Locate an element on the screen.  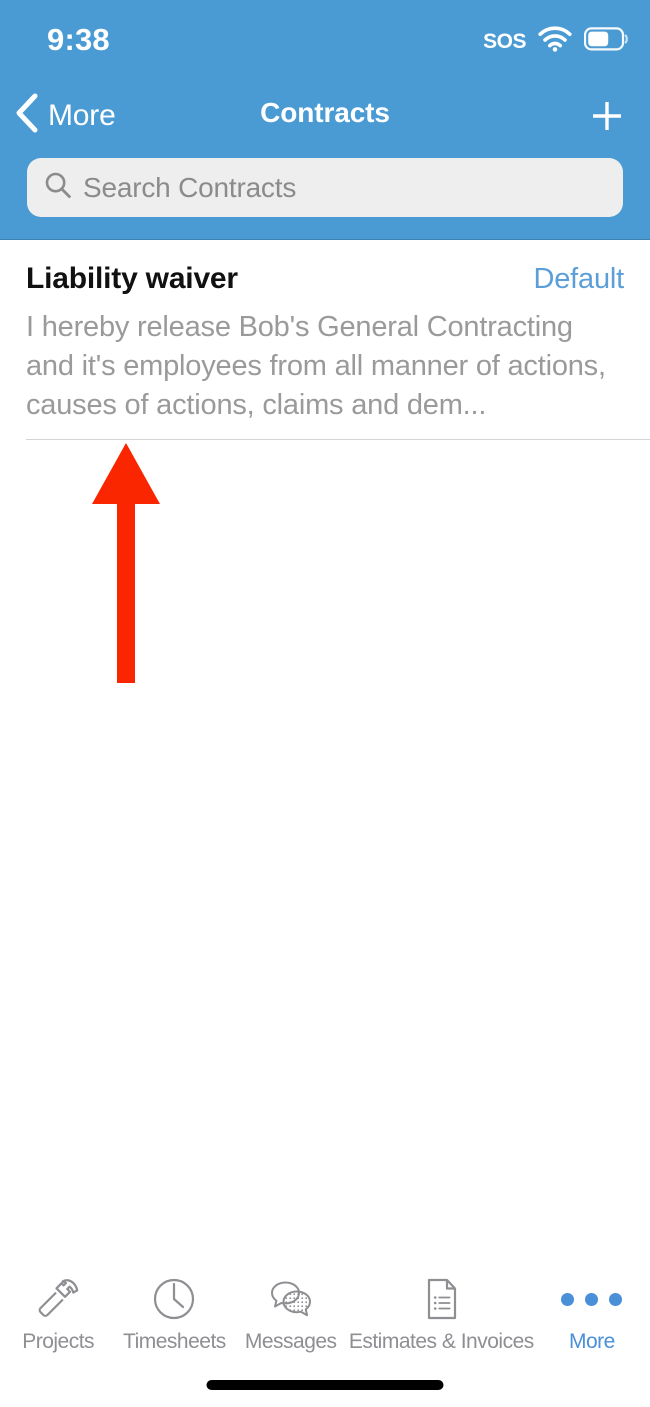
list-divider is located at coordinates (338, 439).